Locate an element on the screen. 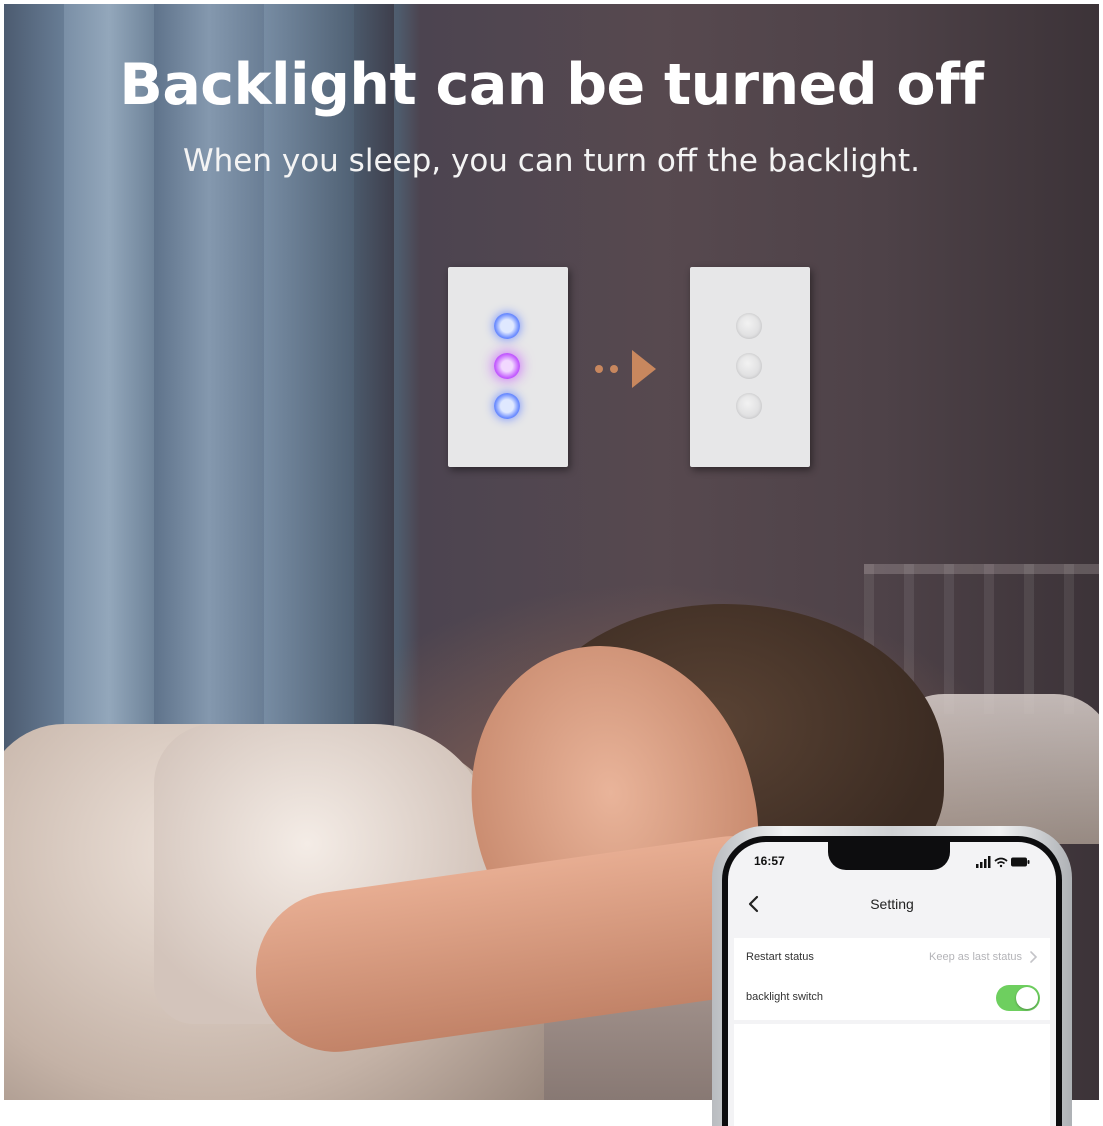  settings-row-label: Restart status is located at coordinates (780, 957).